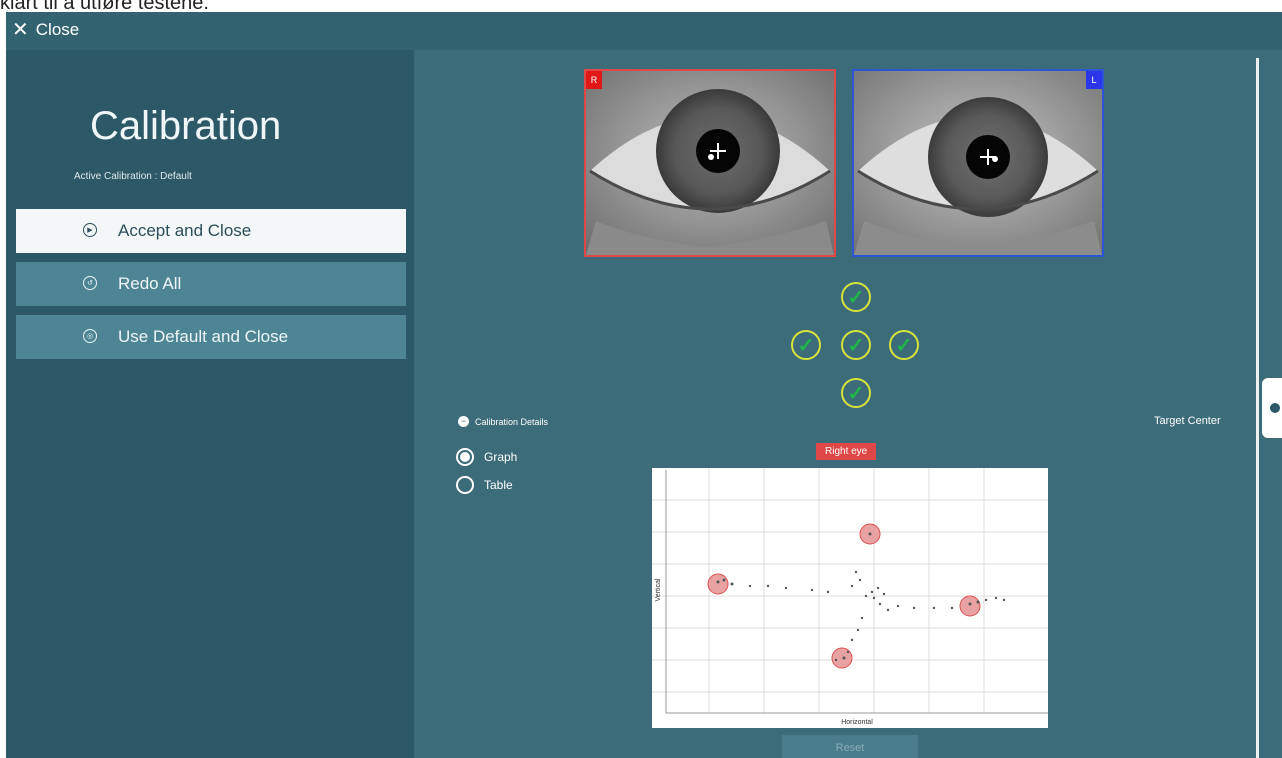  I want to click on close-icon: ✕, so click(20, 30).